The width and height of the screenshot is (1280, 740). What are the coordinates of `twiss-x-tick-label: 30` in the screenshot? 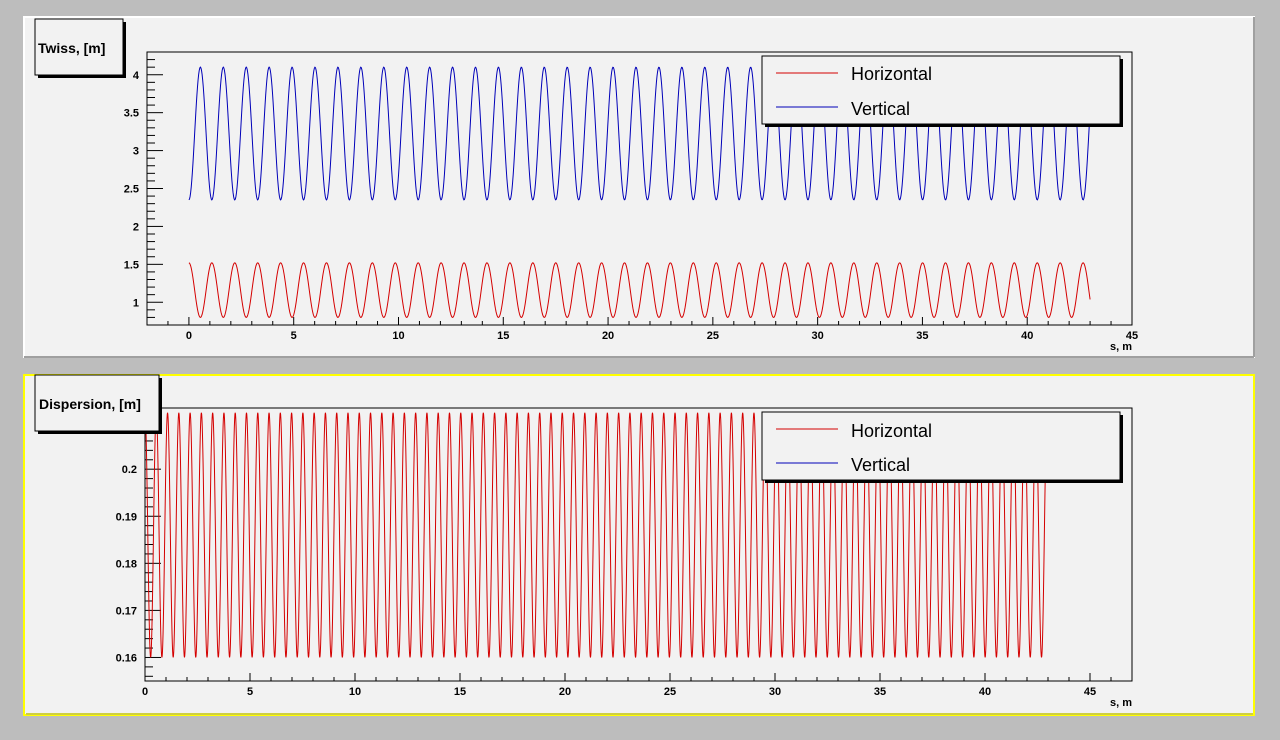 It's located at (818, 336).